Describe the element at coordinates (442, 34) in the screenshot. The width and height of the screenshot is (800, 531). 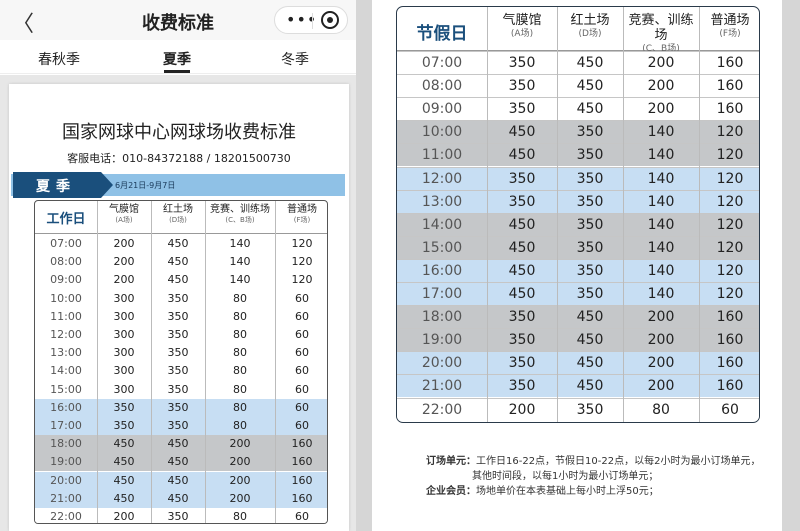
I see `holiday-header: 节假日` at that location.